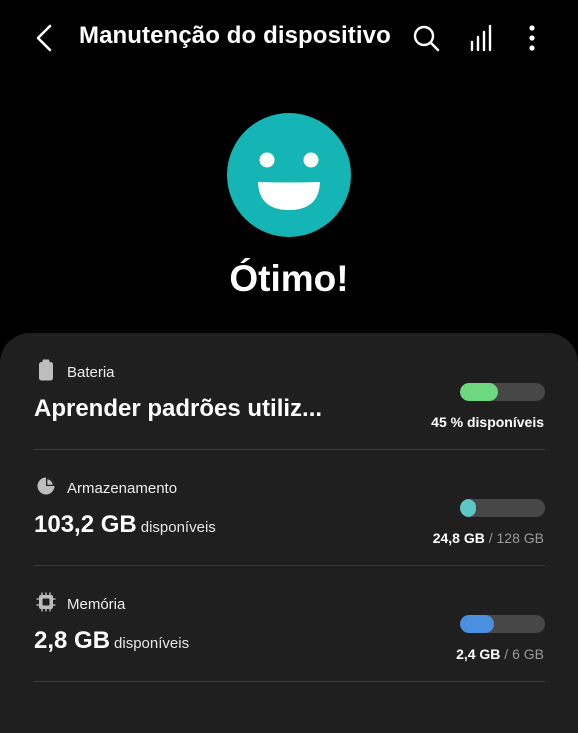 The width and height of the screenshot is (578, 733). Describe the element at coordinates (426, 38) in the screenshot. I see `search-icon` at that location.